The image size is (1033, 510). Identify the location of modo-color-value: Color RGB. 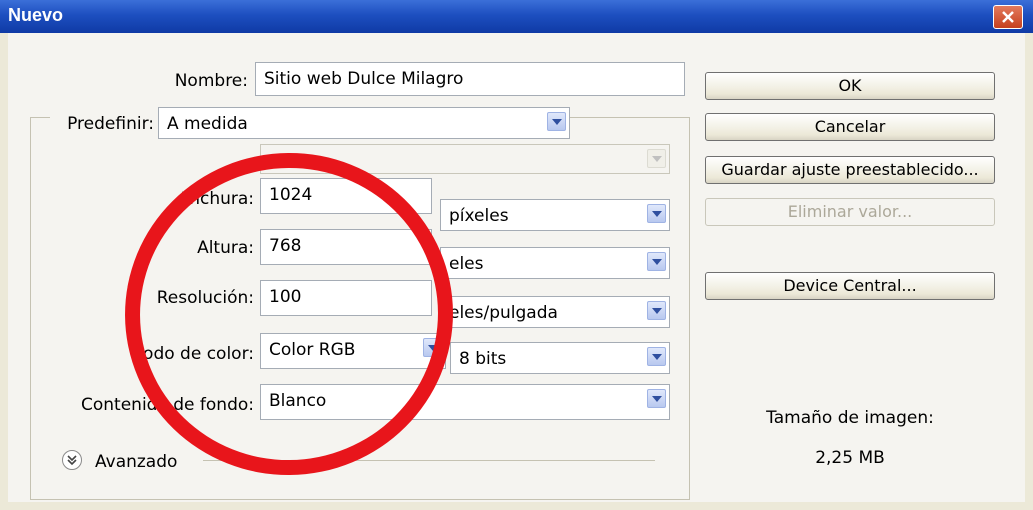
(312, 350).